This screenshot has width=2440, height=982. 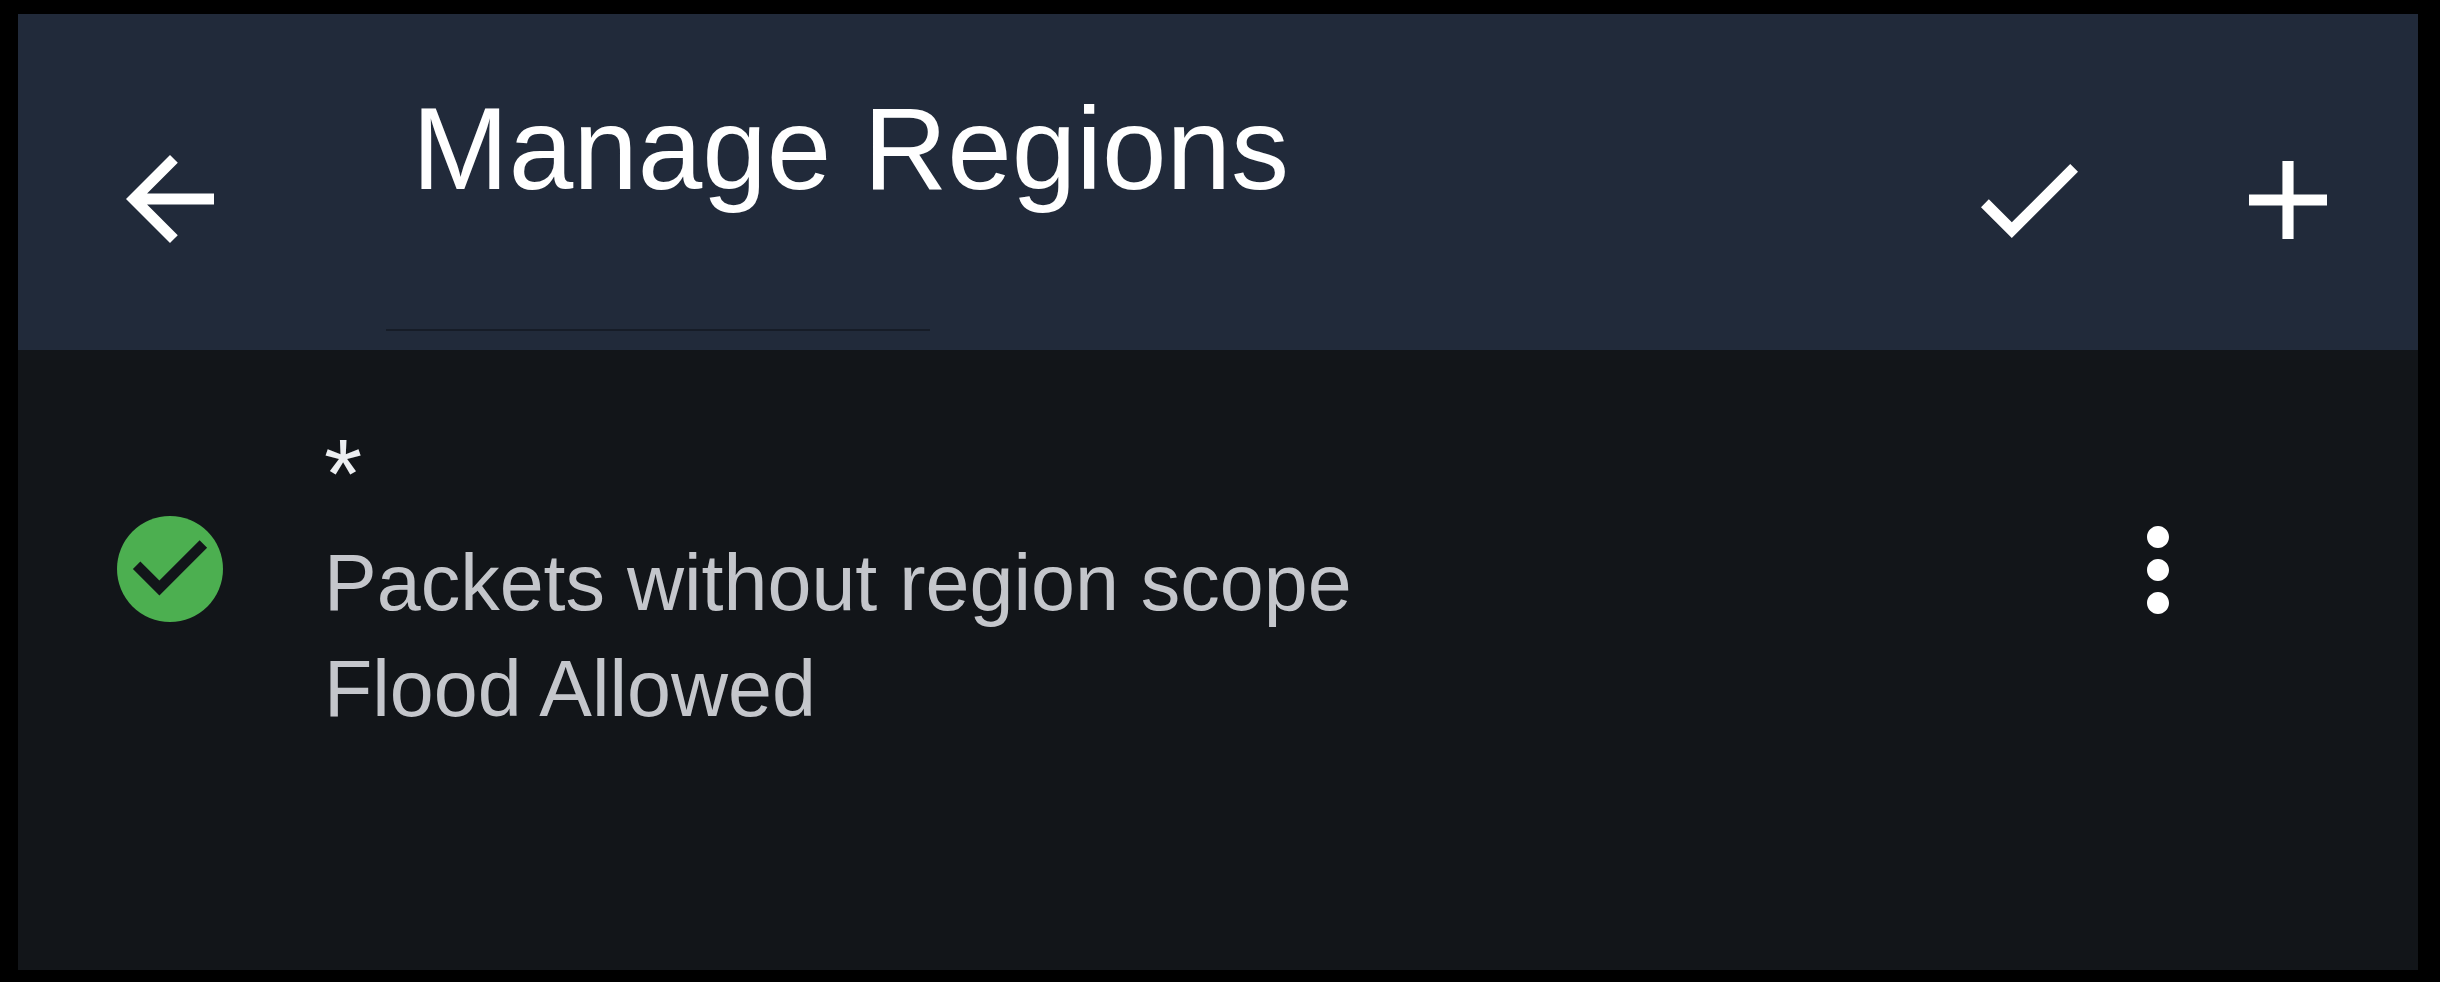 What do you see at coordinates (343, 474) in the screenshot?
I see `region-name: *` at bounding box center [343, 474].